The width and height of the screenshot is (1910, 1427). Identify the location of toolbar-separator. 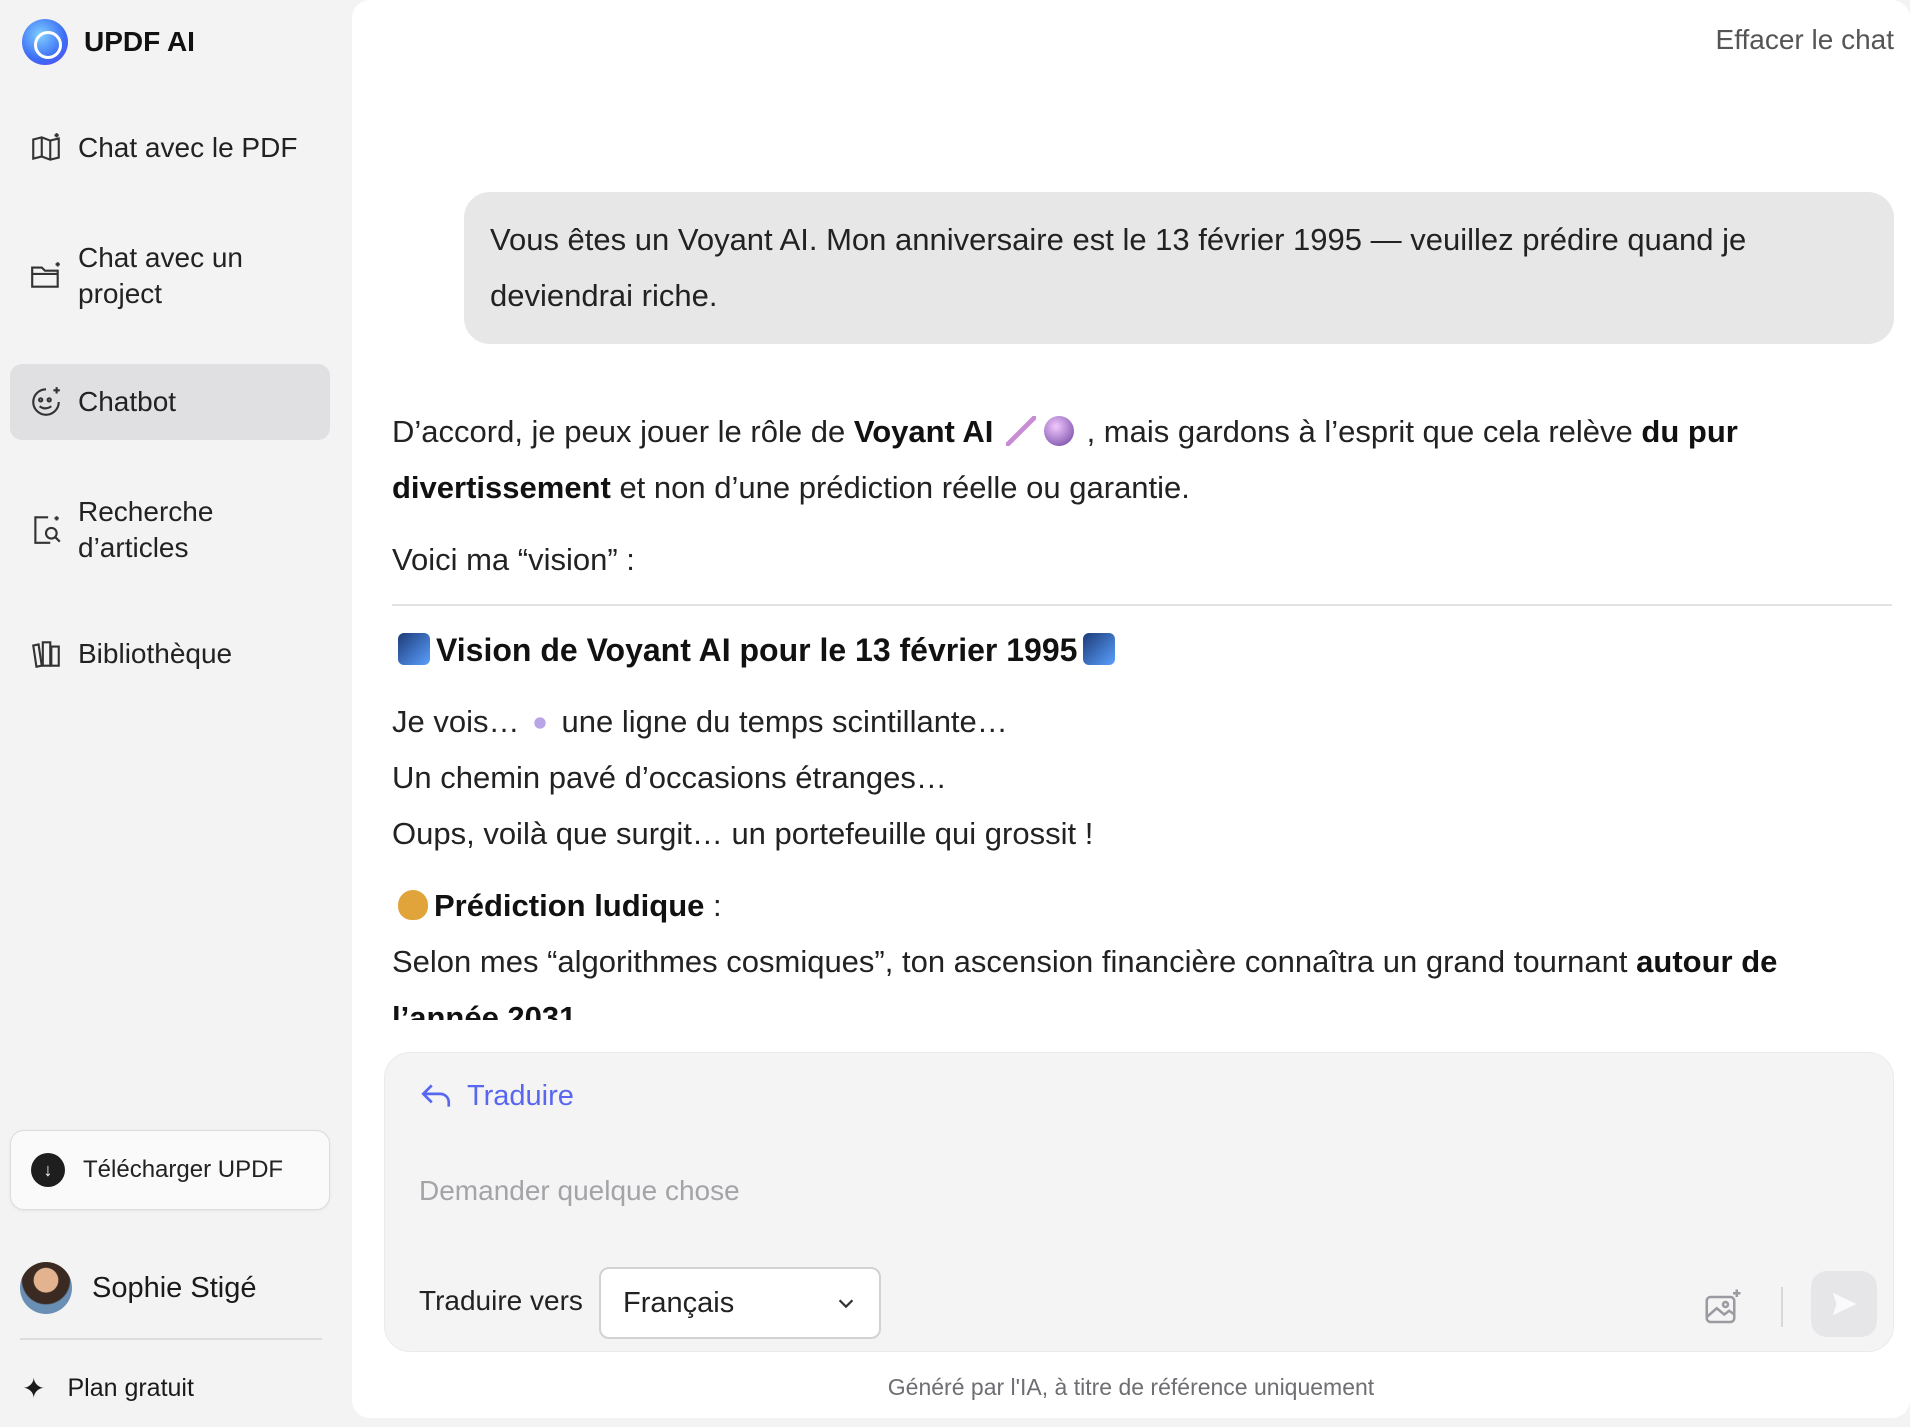
(1782, 1307).